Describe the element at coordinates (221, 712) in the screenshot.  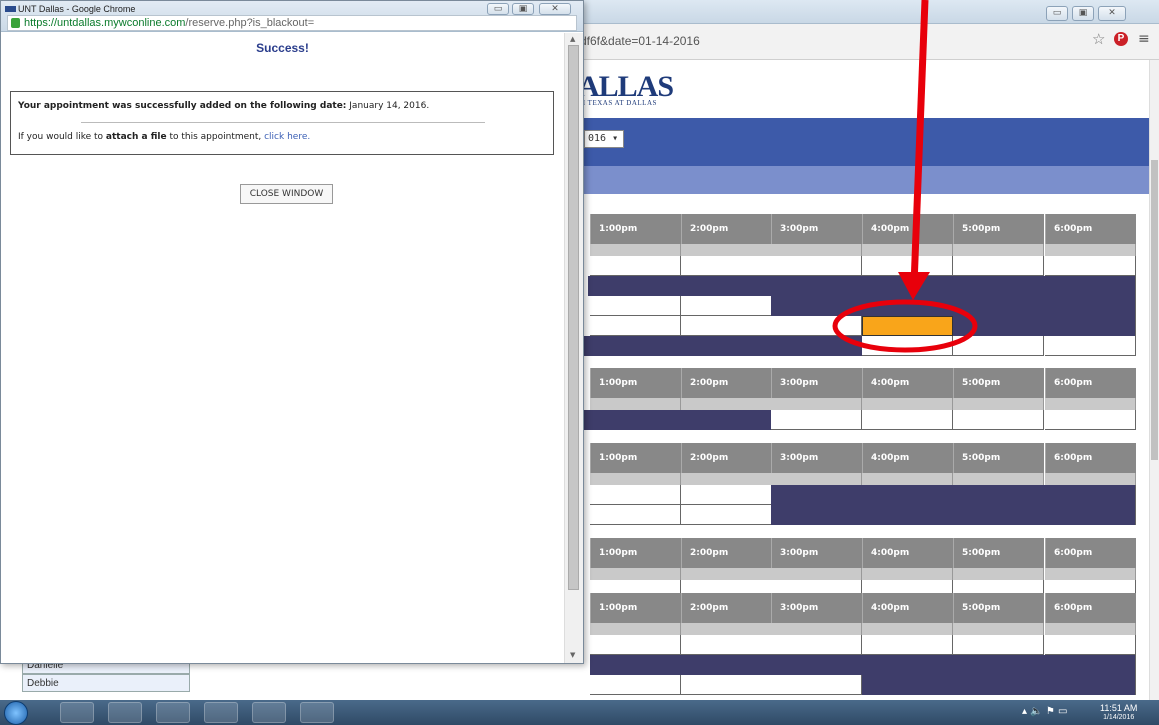
I see `snipping-tool-icon` at that location.